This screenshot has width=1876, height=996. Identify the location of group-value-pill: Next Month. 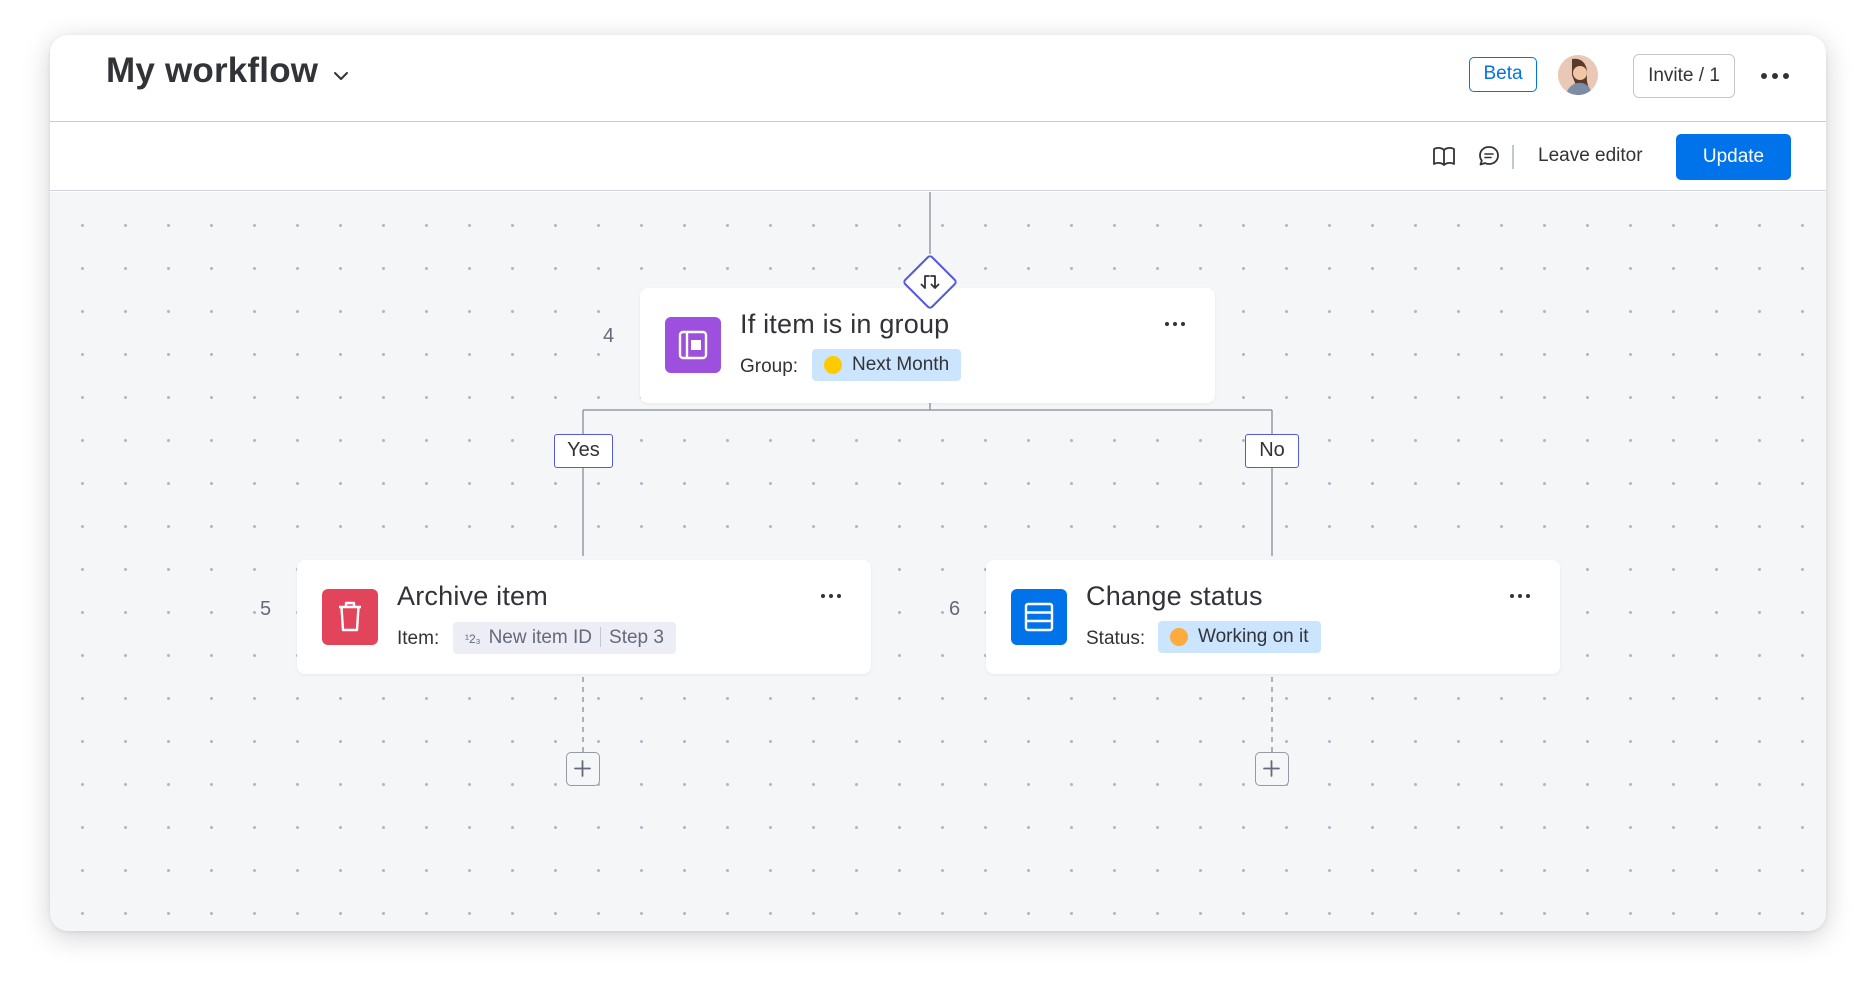
(887, 365).